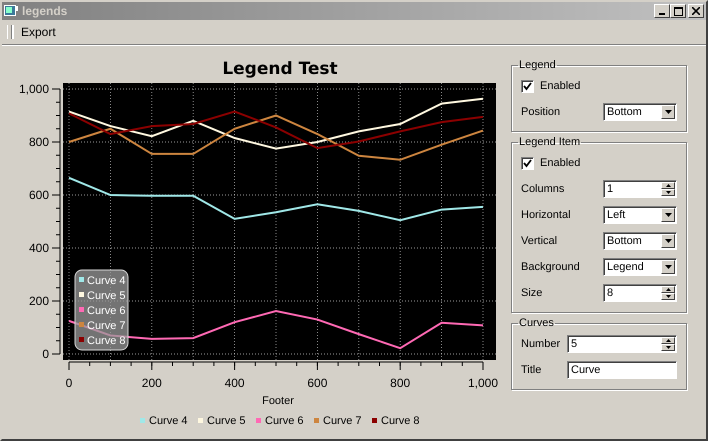 The image size is (708, 441). Describe the element at coordinates (622, 370) in the screenshot. I see `input-field: Curve` at that location.